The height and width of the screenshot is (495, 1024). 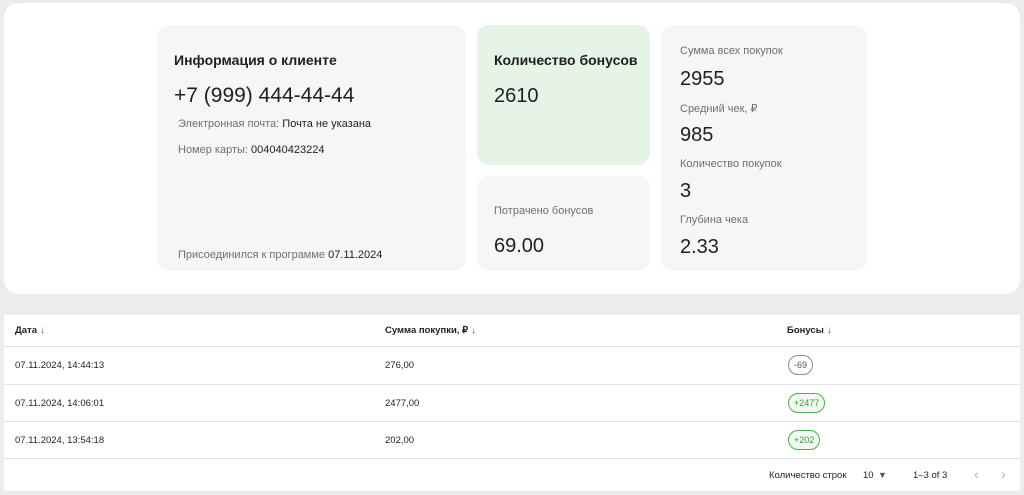 What do you see at coordinates (60, 440) in the screenshot?
I see `row-date: 07.11.2024, 13:54:18` at bounding box center [60, 440].